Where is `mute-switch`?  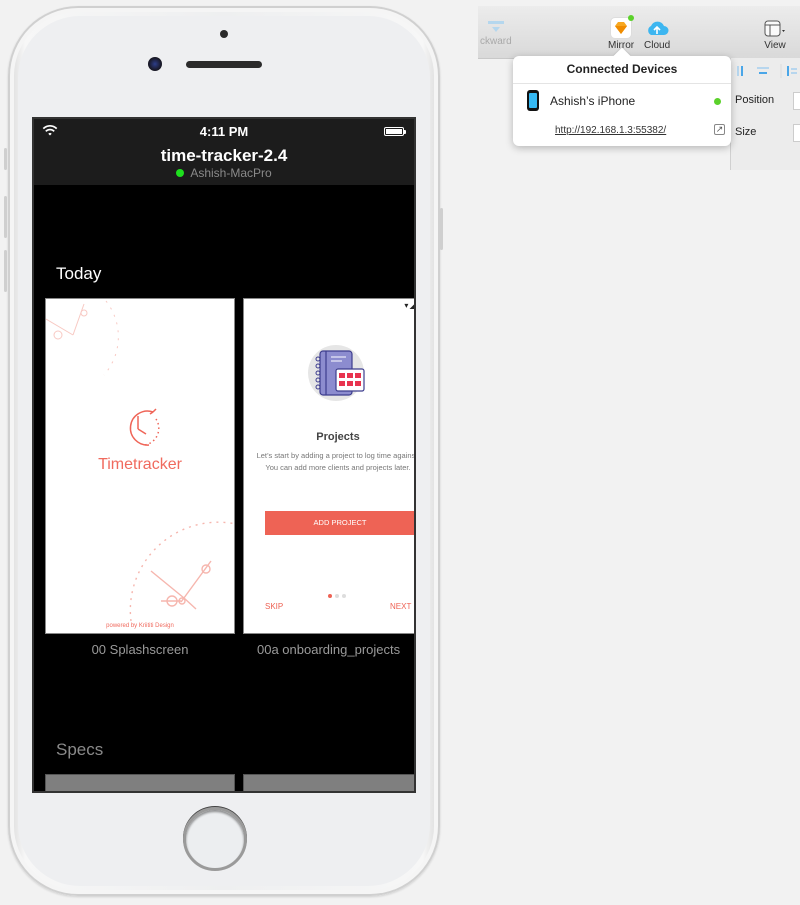
mute-switch is located at coordinates (5, 159).